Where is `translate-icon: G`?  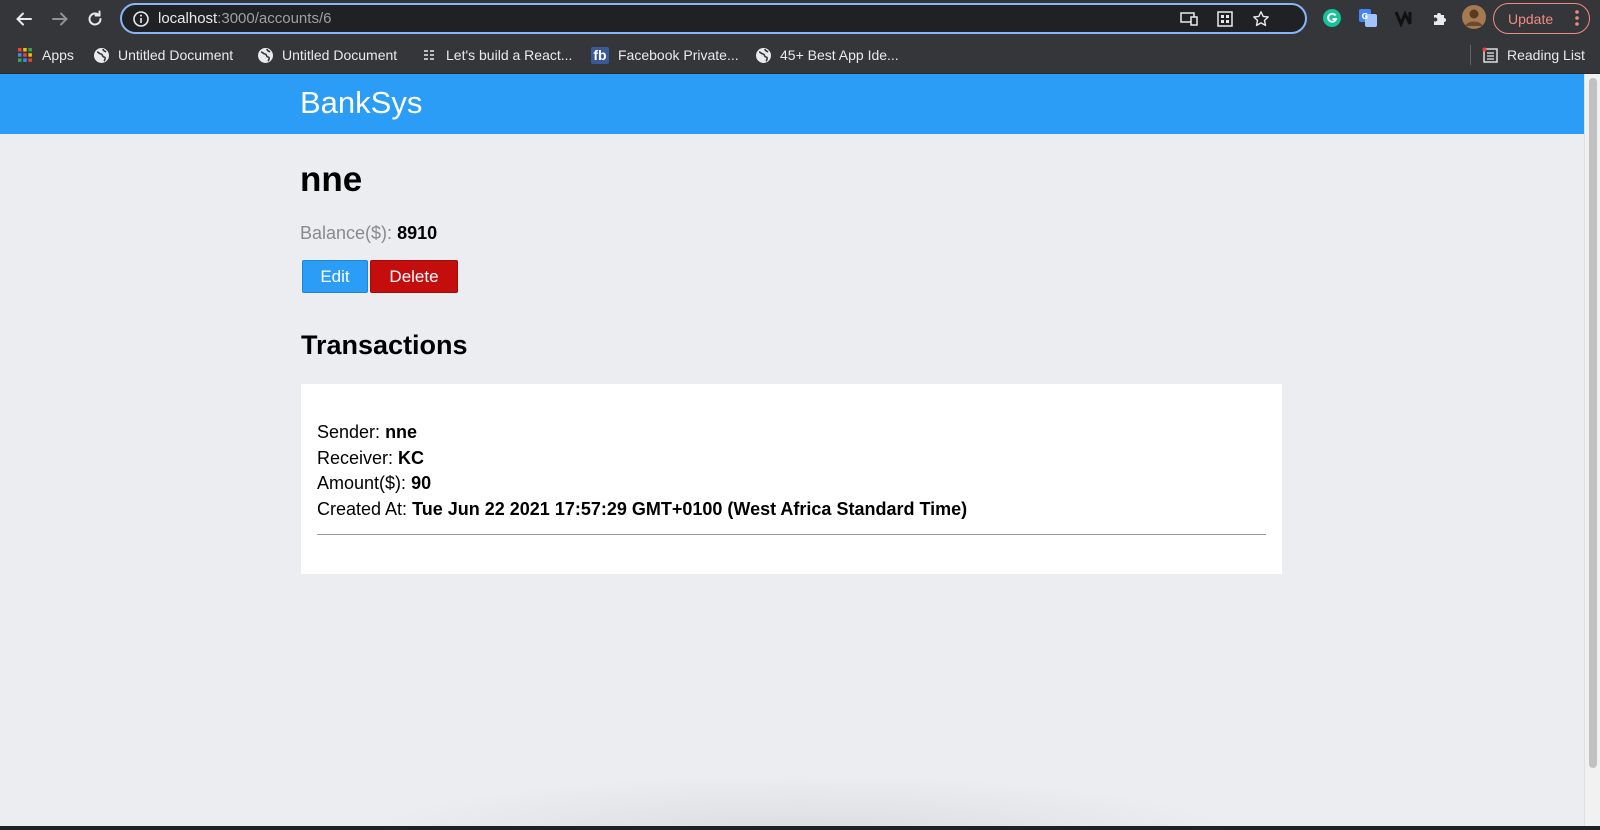 translate-icon: G is located at coordinates (1368, 18).